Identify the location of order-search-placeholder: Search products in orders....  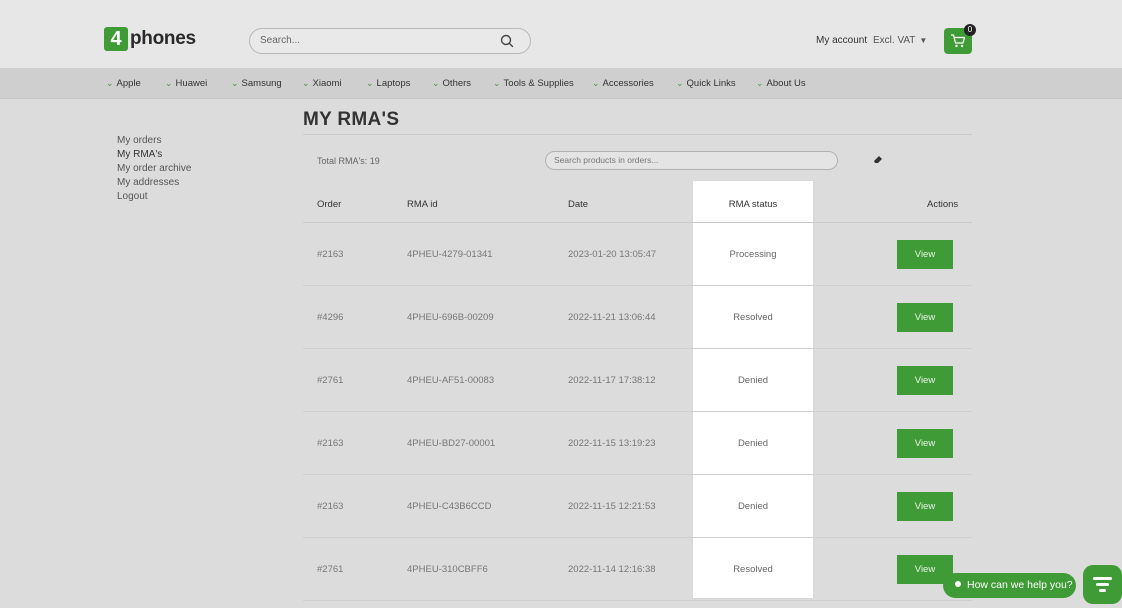
(606, 160).